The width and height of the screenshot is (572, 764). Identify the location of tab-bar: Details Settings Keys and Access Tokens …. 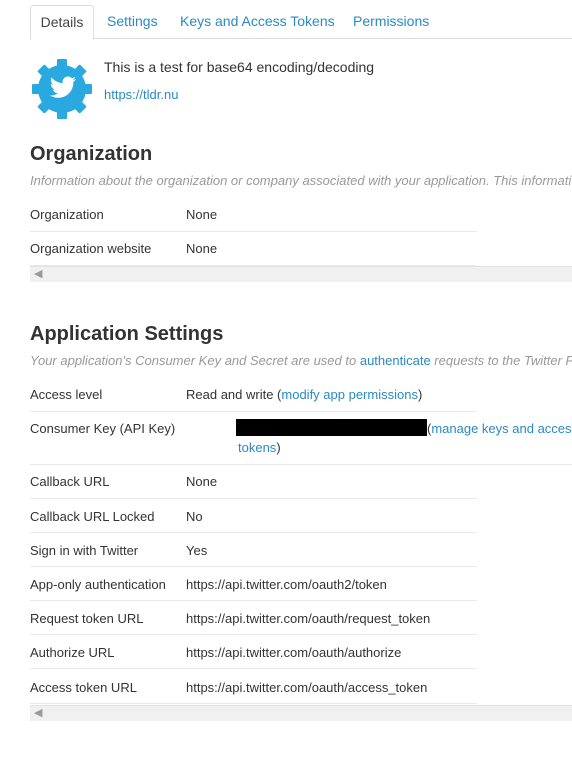
(301, 20).